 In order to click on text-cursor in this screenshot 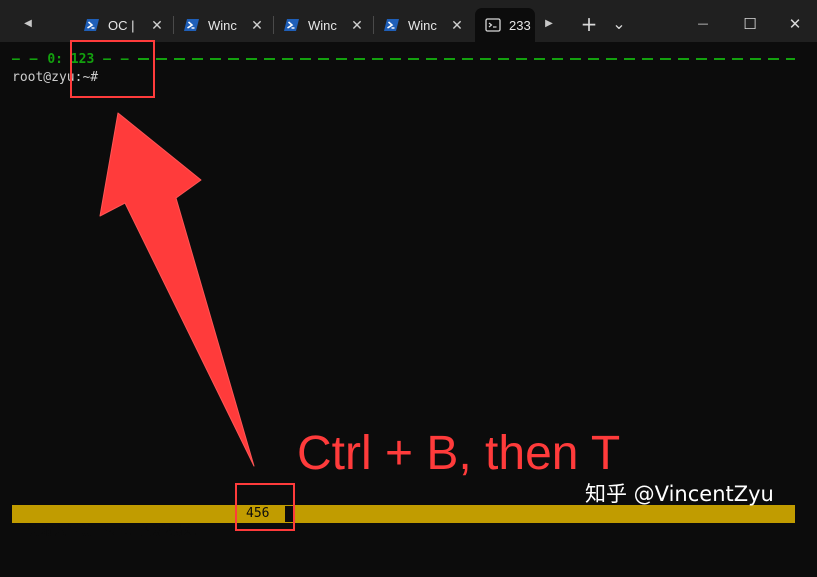, I will do `click(289, 514)`.